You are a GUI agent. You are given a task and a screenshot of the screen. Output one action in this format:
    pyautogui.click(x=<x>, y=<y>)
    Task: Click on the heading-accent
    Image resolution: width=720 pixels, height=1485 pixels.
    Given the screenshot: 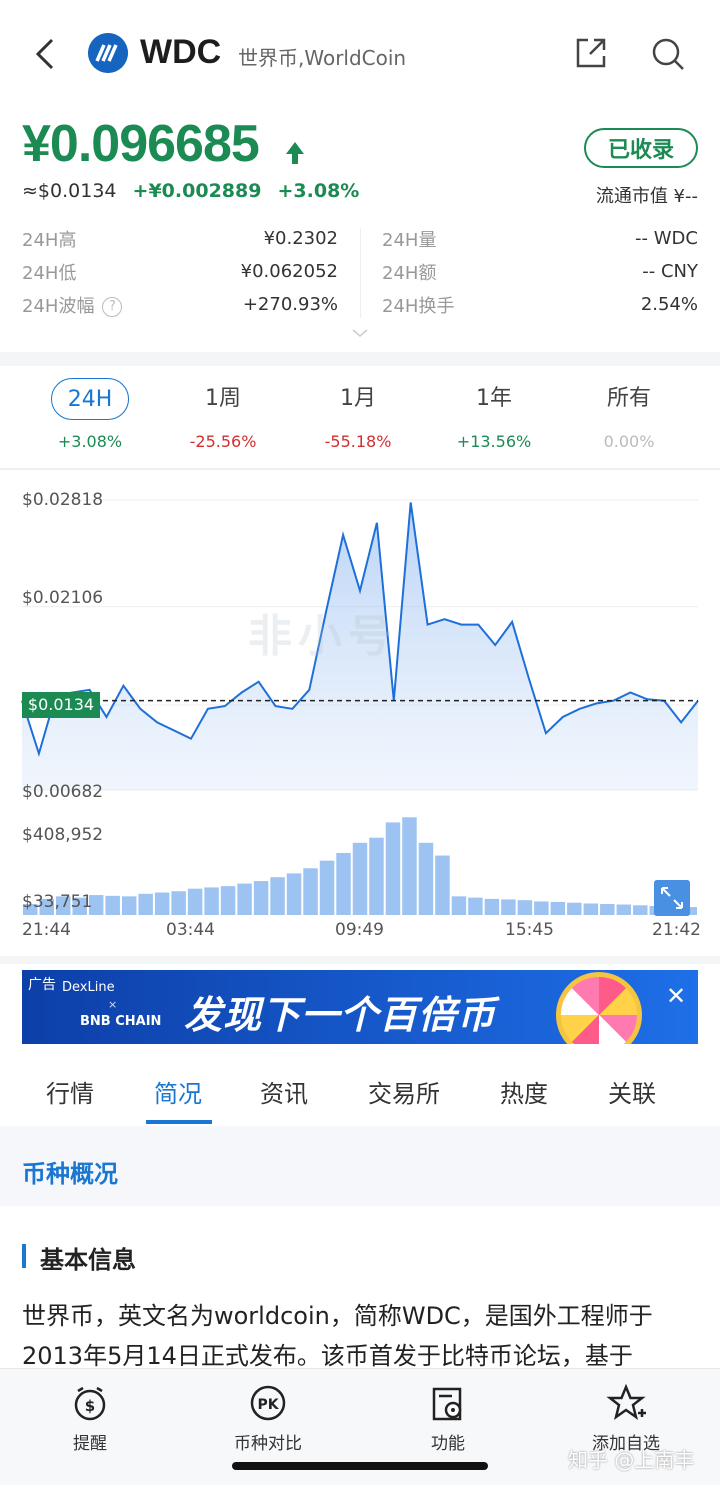 What is the action you would take?
    pyautogui.click(x=24, y=1256)
    